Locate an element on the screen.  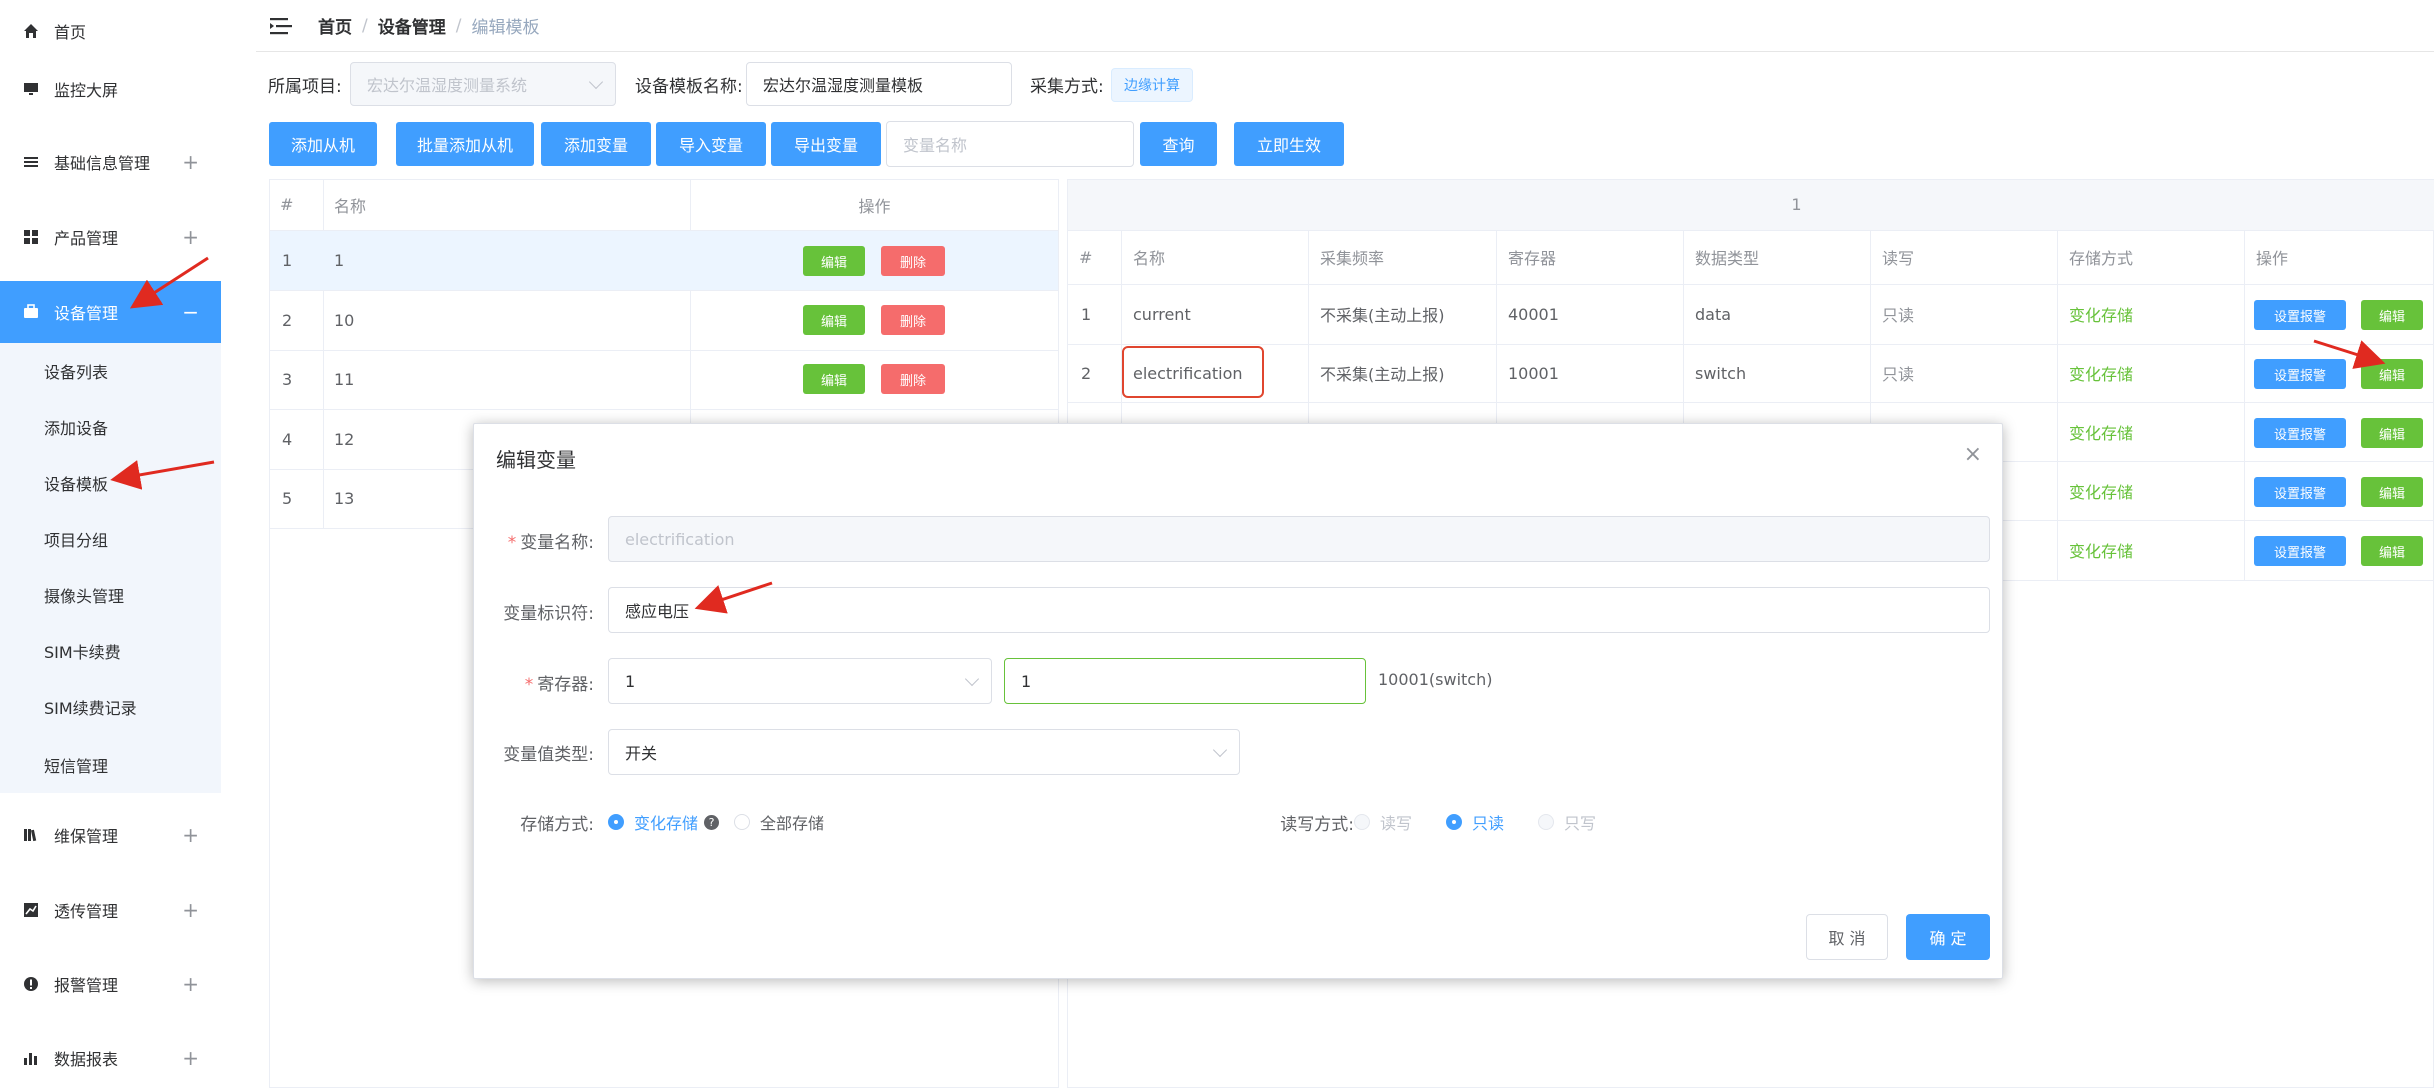
required-mark: * is located at coordinates (512, 543).